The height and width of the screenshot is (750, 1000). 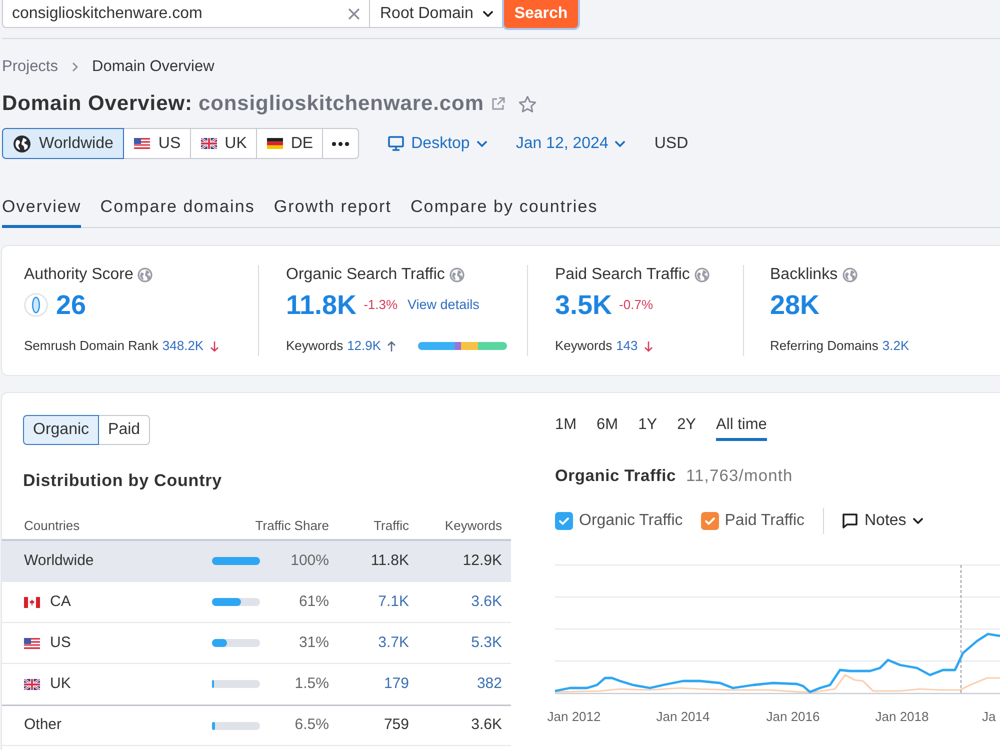 What do you see at coordinates (437, 144) in the screenshot?
I see `device-dropdown: Desktop` at bounding box center [437, 144].